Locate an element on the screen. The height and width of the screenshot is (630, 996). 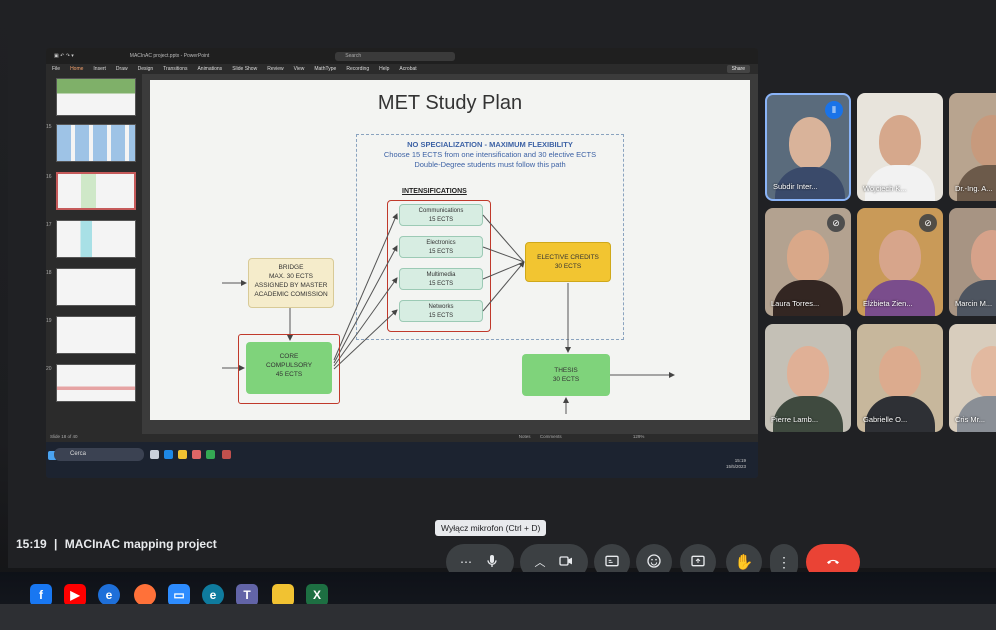
microphone-icon is located at coordinates (492, 562).